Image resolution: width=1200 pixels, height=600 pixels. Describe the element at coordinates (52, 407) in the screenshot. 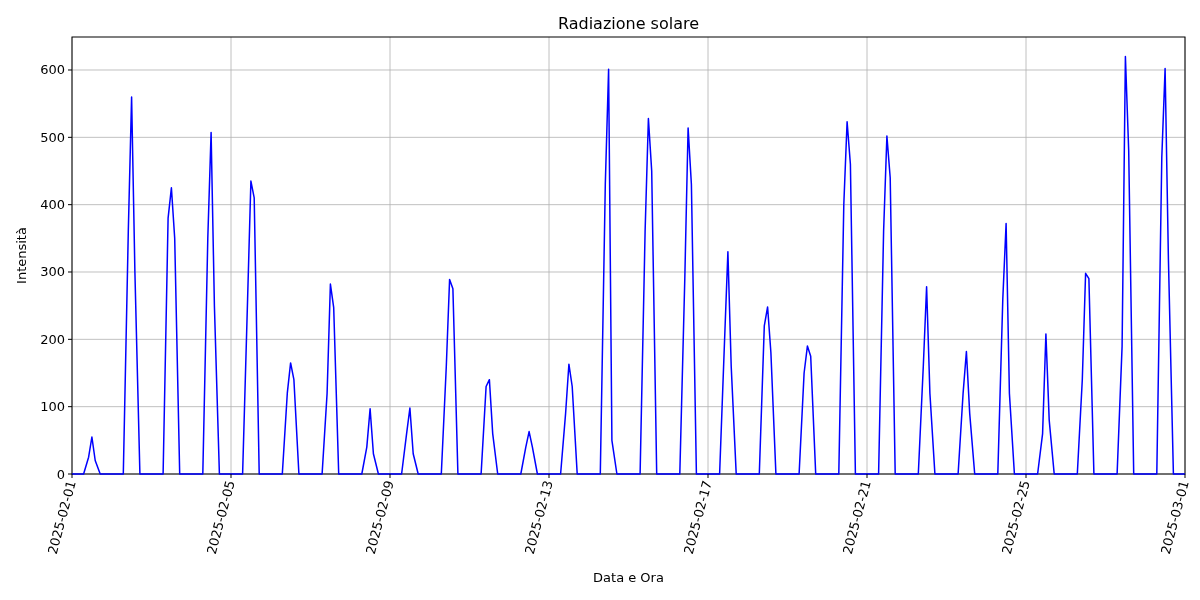

I see `y-tick-label: 100` at that location.